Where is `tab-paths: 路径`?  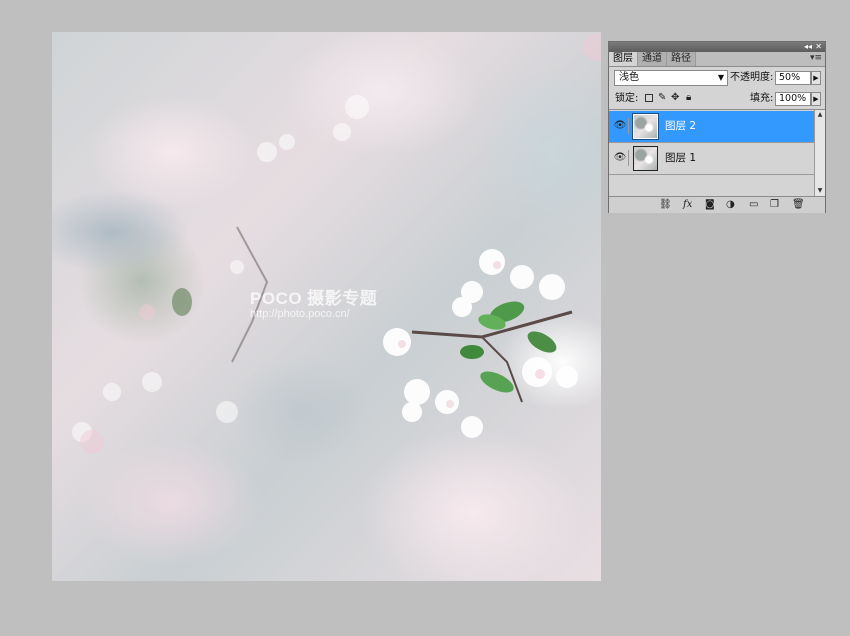 tab-paths: 路径 is located at coordinates (681, 59).